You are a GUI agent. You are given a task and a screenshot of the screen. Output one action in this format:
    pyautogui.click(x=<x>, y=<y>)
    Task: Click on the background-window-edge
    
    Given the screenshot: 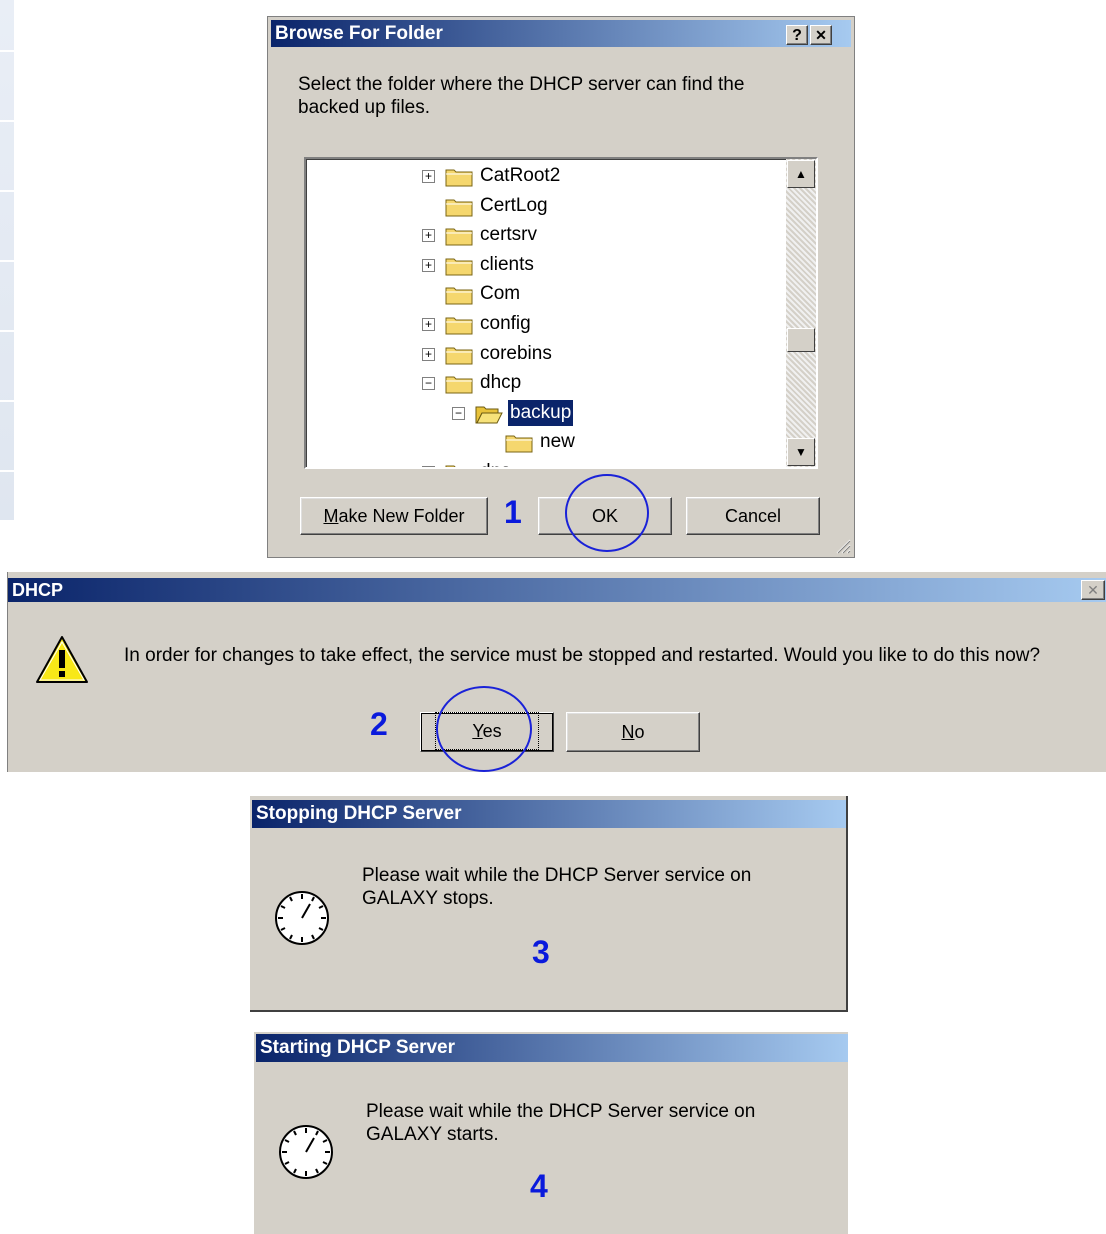 What is the action you would take?
    pyautogui.click(x=7, y=260)
    